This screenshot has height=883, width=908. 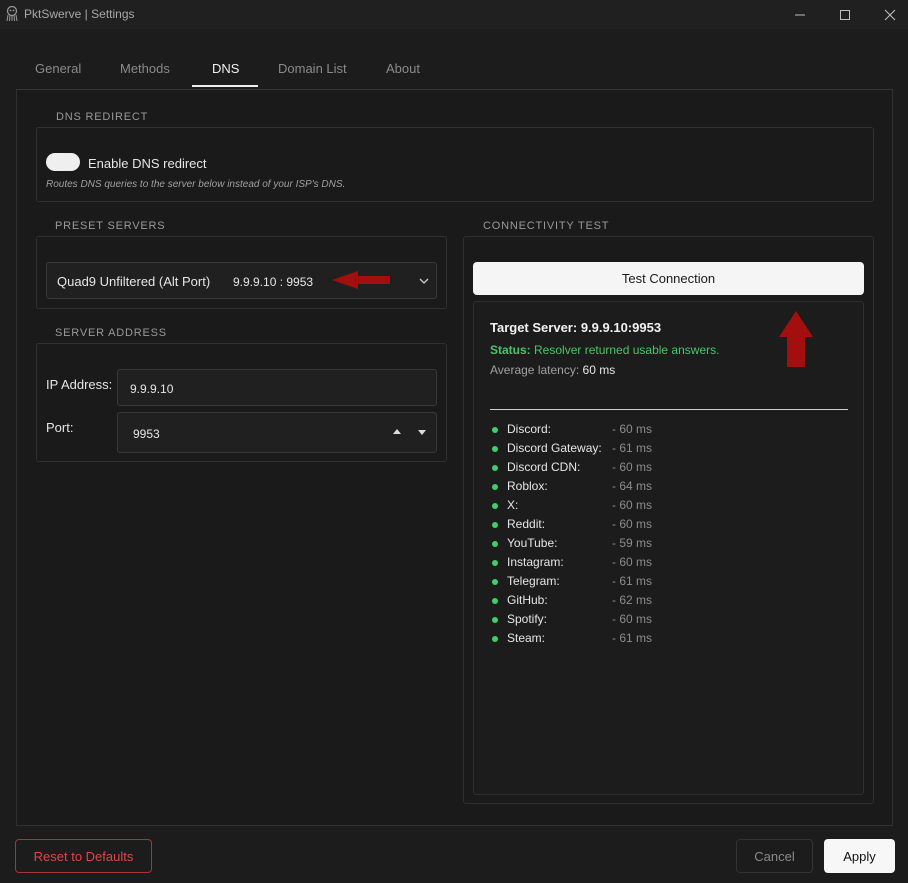 I want to click on dns-redirect-toggle-label: Enable DNS redirect, so click(x=147, y=163).